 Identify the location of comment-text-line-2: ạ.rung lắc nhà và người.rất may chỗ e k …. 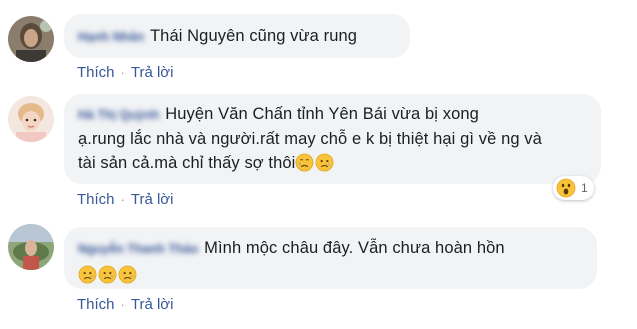
(310, 139).